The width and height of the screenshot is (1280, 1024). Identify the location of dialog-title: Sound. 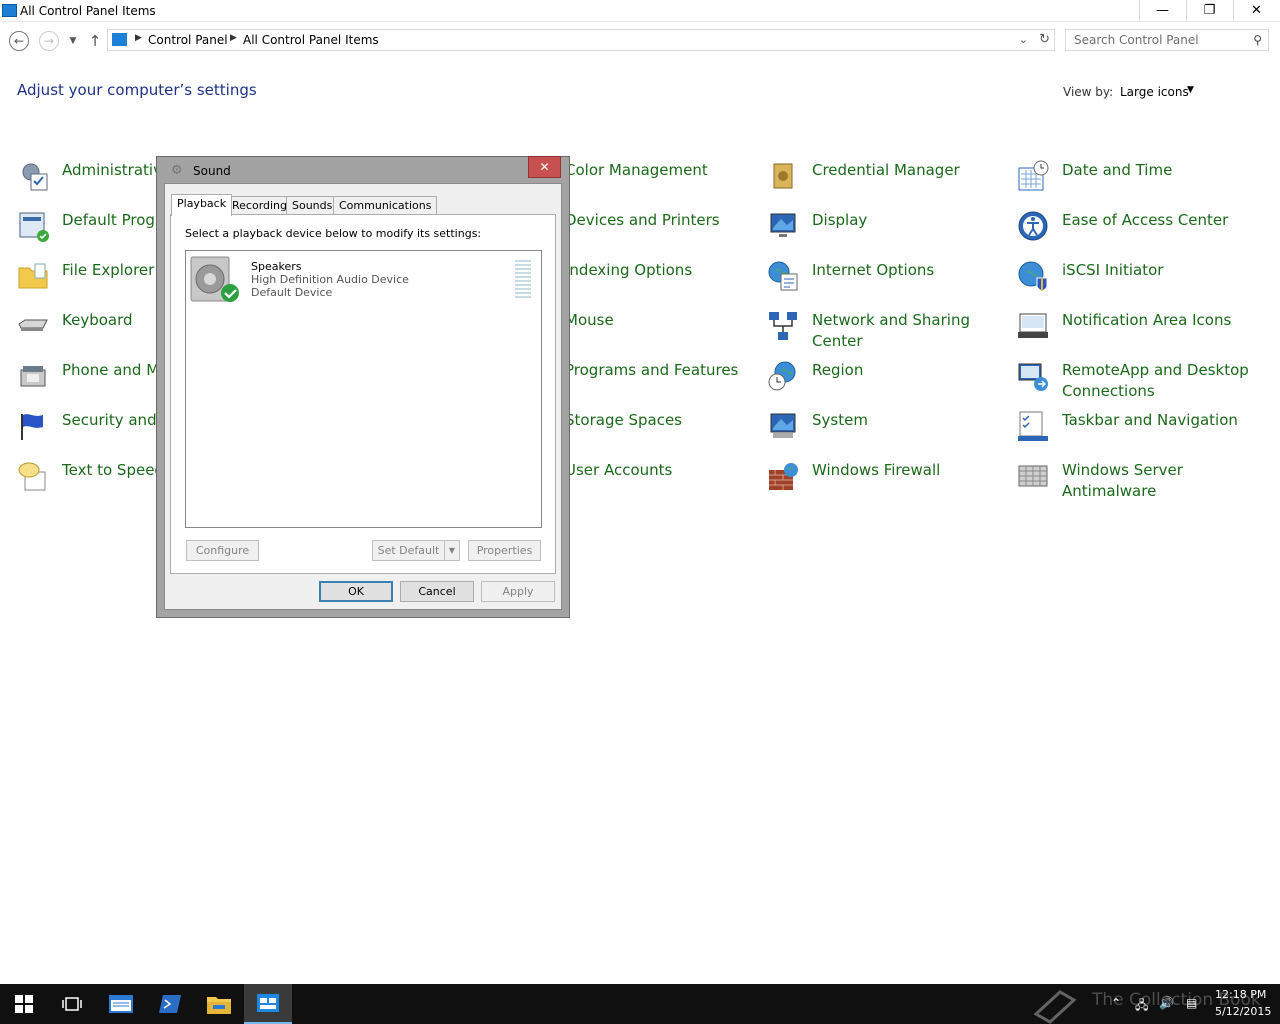
(212, 171).